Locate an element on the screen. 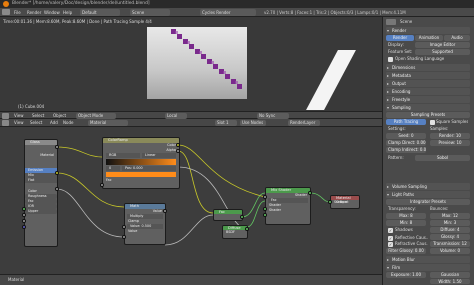 Image resolution: width=474 pixels, height=285 pixels. render-button: Render is located at coordinates (400, 38).